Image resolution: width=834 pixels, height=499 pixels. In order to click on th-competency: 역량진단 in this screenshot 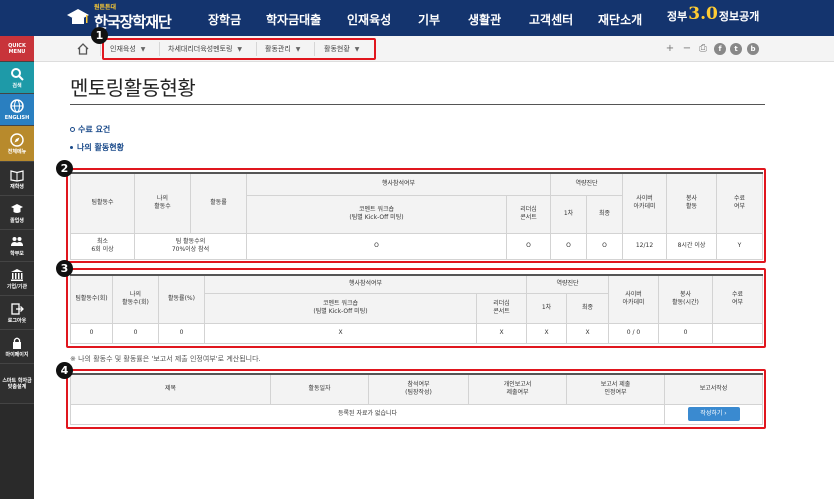, I will do `click(586, 184)`.